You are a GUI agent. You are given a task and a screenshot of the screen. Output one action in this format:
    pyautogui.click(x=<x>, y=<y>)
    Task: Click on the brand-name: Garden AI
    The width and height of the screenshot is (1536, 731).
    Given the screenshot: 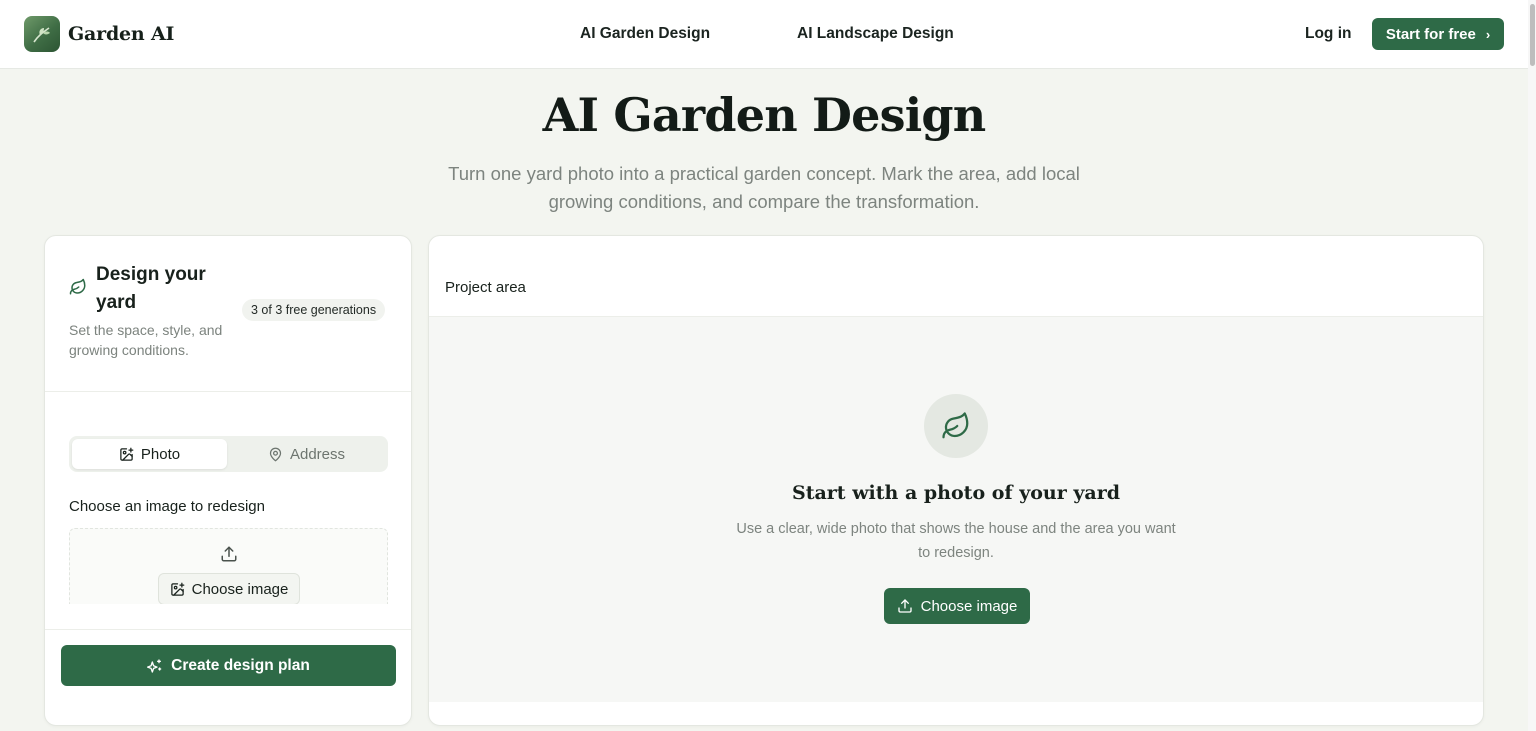 What is the action you would take?
    pyautogui.click(x=121, y=34)
    